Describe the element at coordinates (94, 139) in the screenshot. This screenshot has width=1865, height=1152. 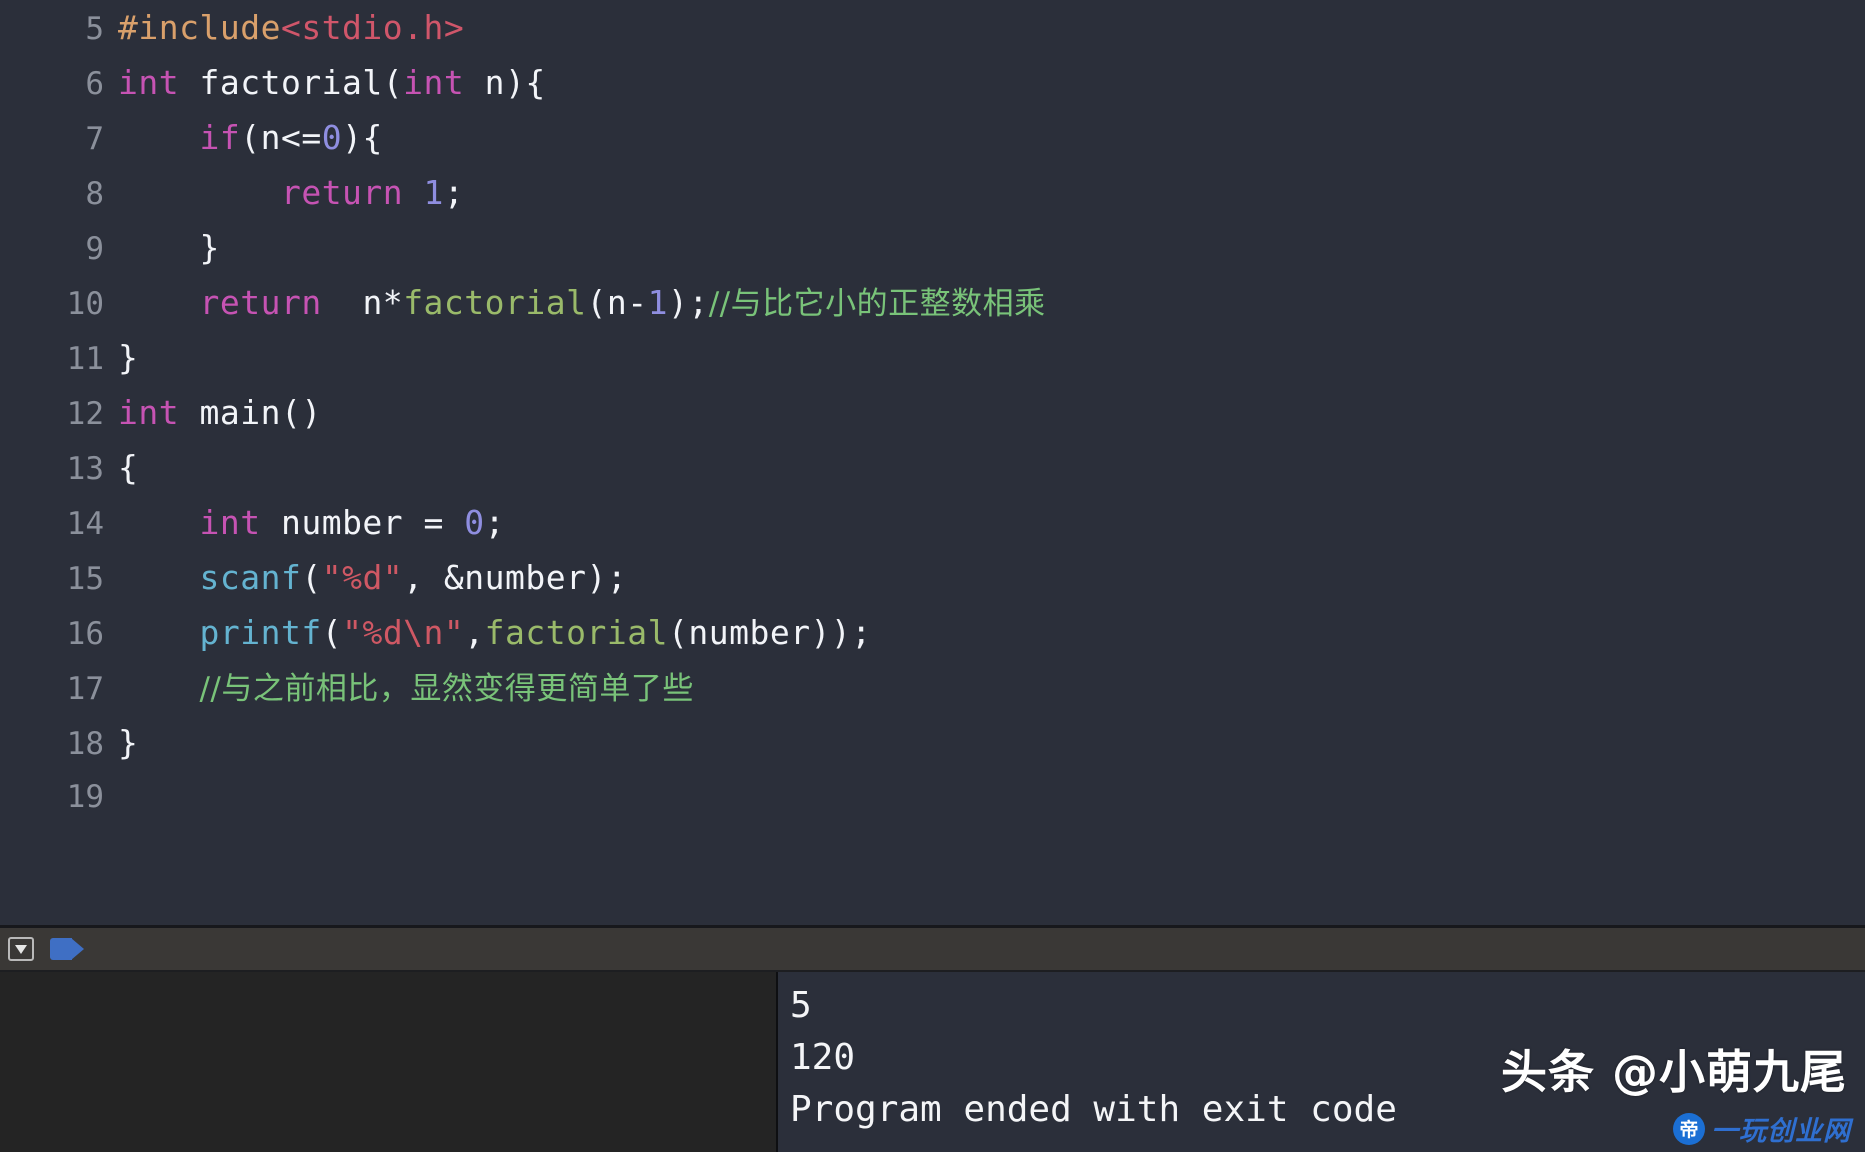
I see `line-number: 7` at that location.